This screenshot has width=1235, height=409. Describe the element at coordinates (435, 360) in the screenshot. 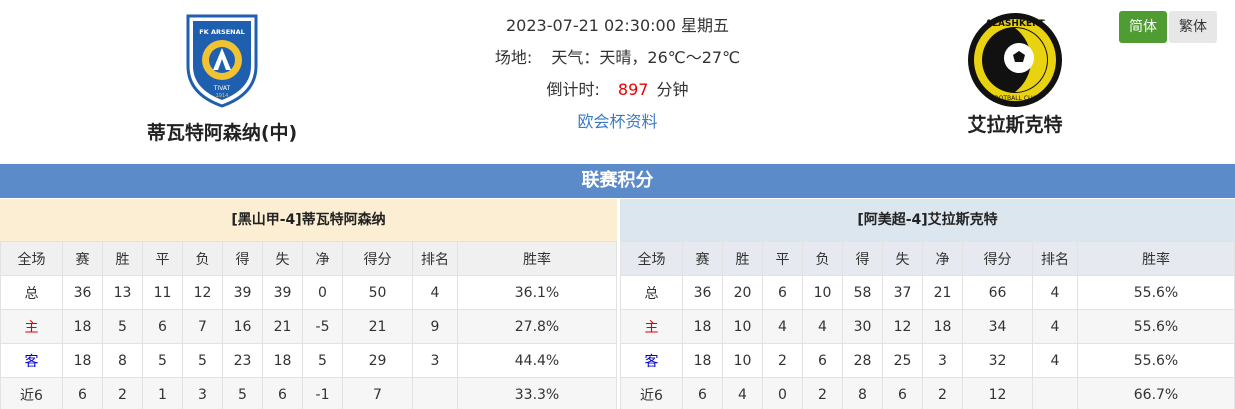

I see `table-cell: 3` at that location.